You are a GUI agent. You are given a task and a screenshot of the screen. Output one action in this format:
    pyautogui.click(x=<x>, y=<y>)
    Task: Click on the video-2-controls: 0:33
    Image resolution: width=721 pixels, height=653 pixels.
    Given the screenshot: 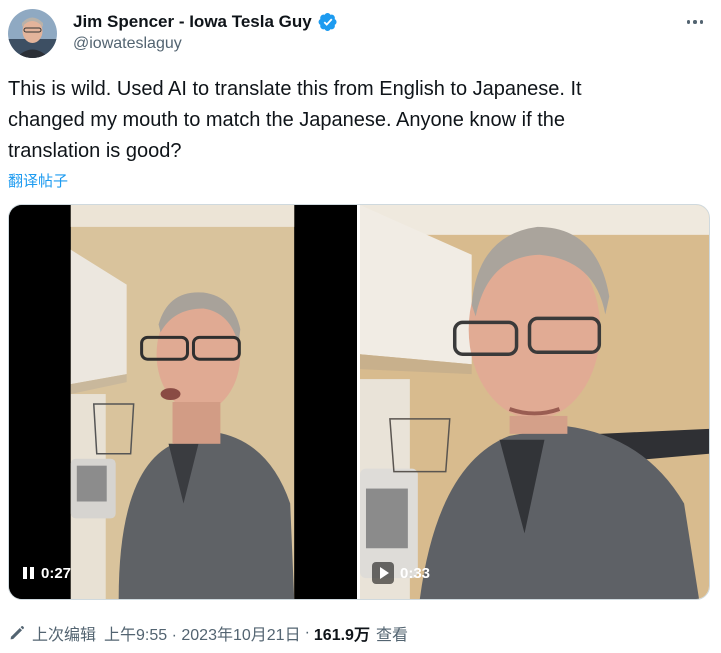 What is the action you would take?
    pyautogui.click(x=403, y=573)
    